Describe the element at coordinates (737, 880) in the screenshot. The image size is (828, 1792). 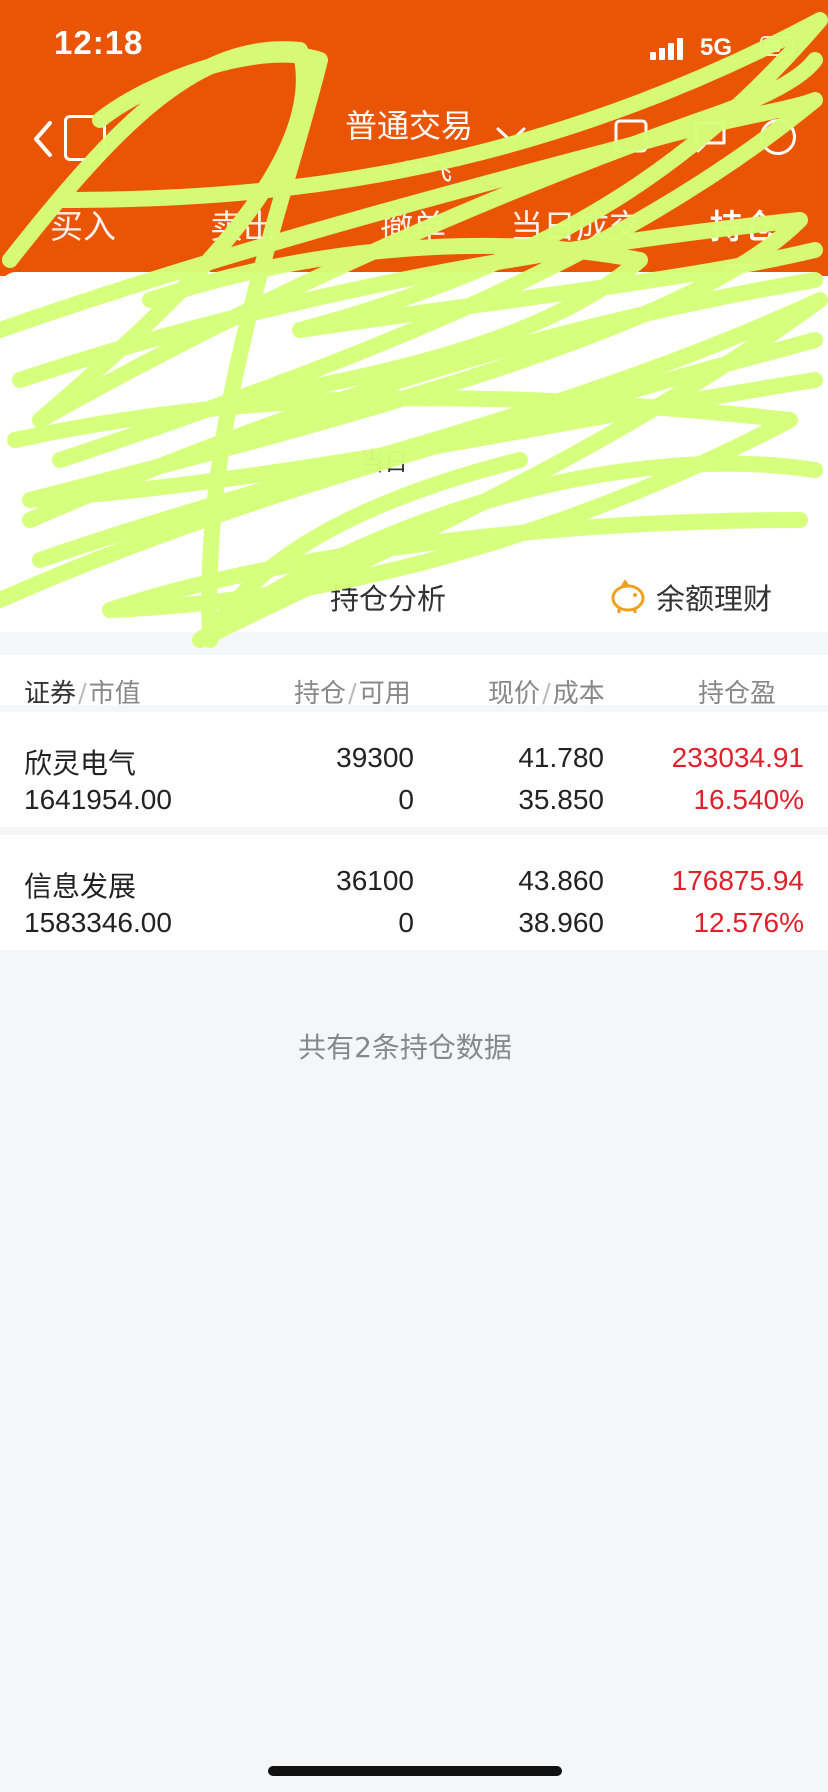
I see `position-profit: 176875.94` at that location.